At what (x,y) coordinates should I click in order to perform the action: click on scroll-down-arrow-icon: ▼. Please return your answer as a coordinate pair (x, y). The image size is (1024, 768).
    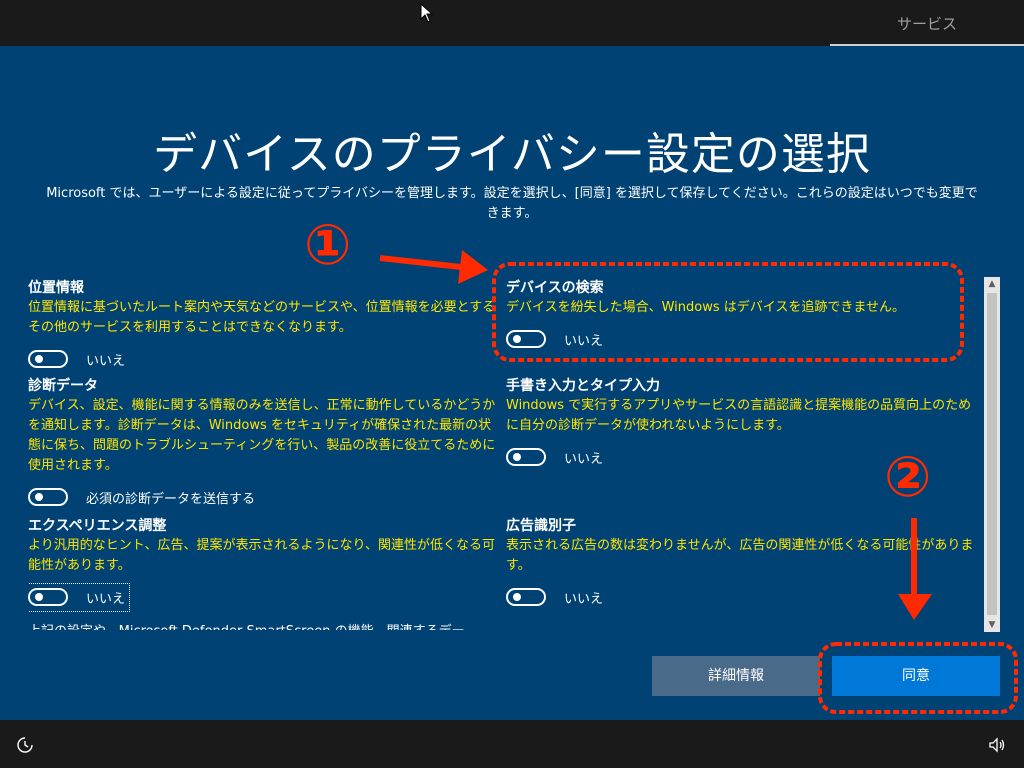
    Looking at the image, I should click on (992, 625).